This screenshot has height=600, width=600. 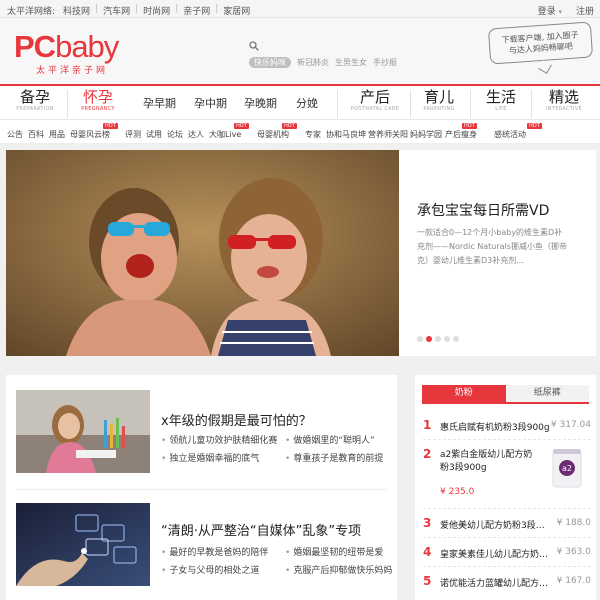 What do you see at coordinates (546, 12) in the screenshot?
I see `login-label: 登录` at bounding box center [546, 12].